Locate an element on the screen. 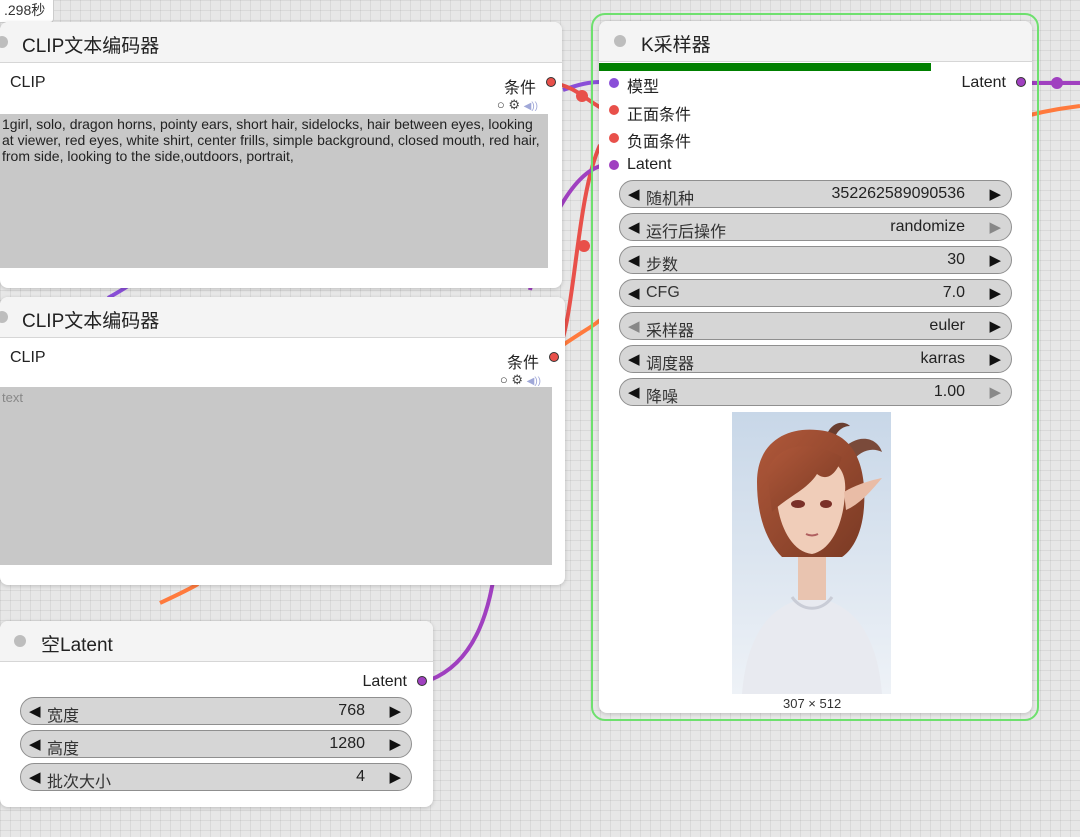  input-slot-model is located at coordinates (614, 83).